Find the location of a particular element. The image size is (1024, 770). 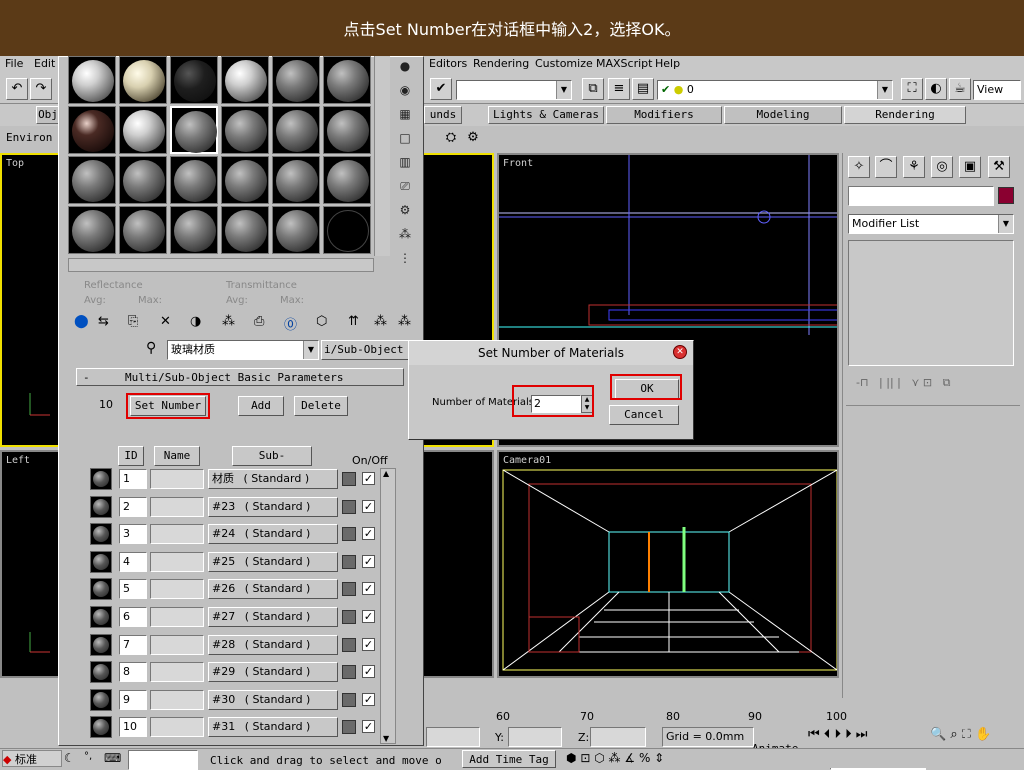

object-color-swatch is located at coordinates (1006, 195).